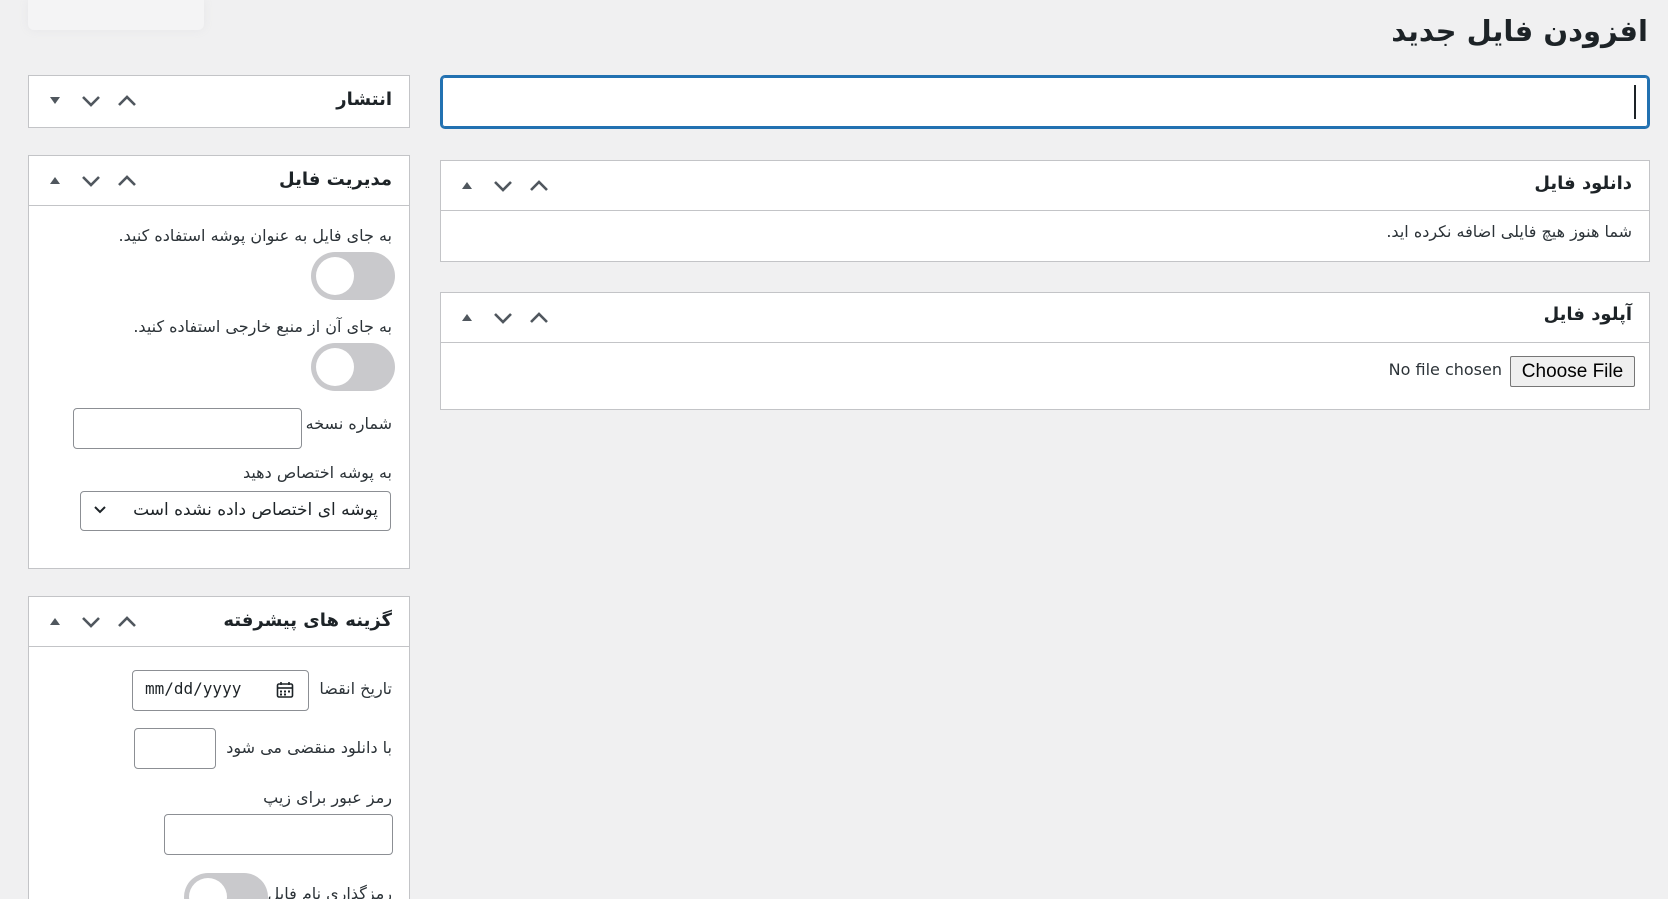 The image size is (1668, 899). Describe the element at coordinates (309, 747) in the screenshot. I see `expire-on-download-label: با دانلود منقضی می شود` at that location.